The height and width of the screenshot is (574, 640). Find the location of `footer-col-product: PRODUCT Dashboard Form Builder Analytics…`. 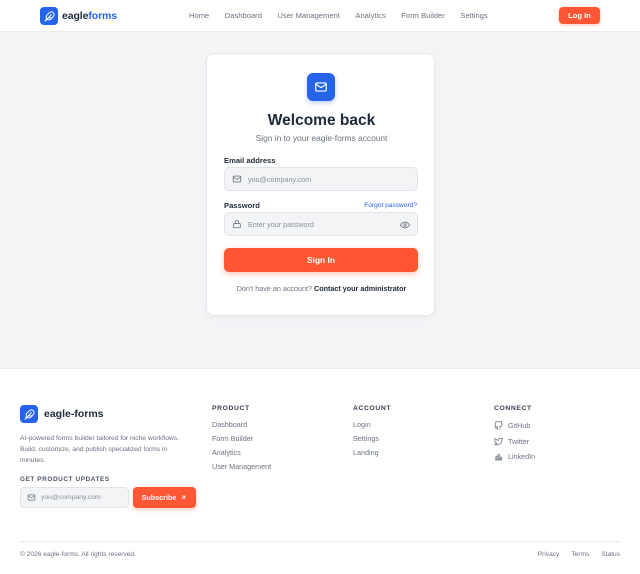

footer-col-product: PRODUCT Dashboard Form Builder Analytics… is located at coordinates (241, 439).